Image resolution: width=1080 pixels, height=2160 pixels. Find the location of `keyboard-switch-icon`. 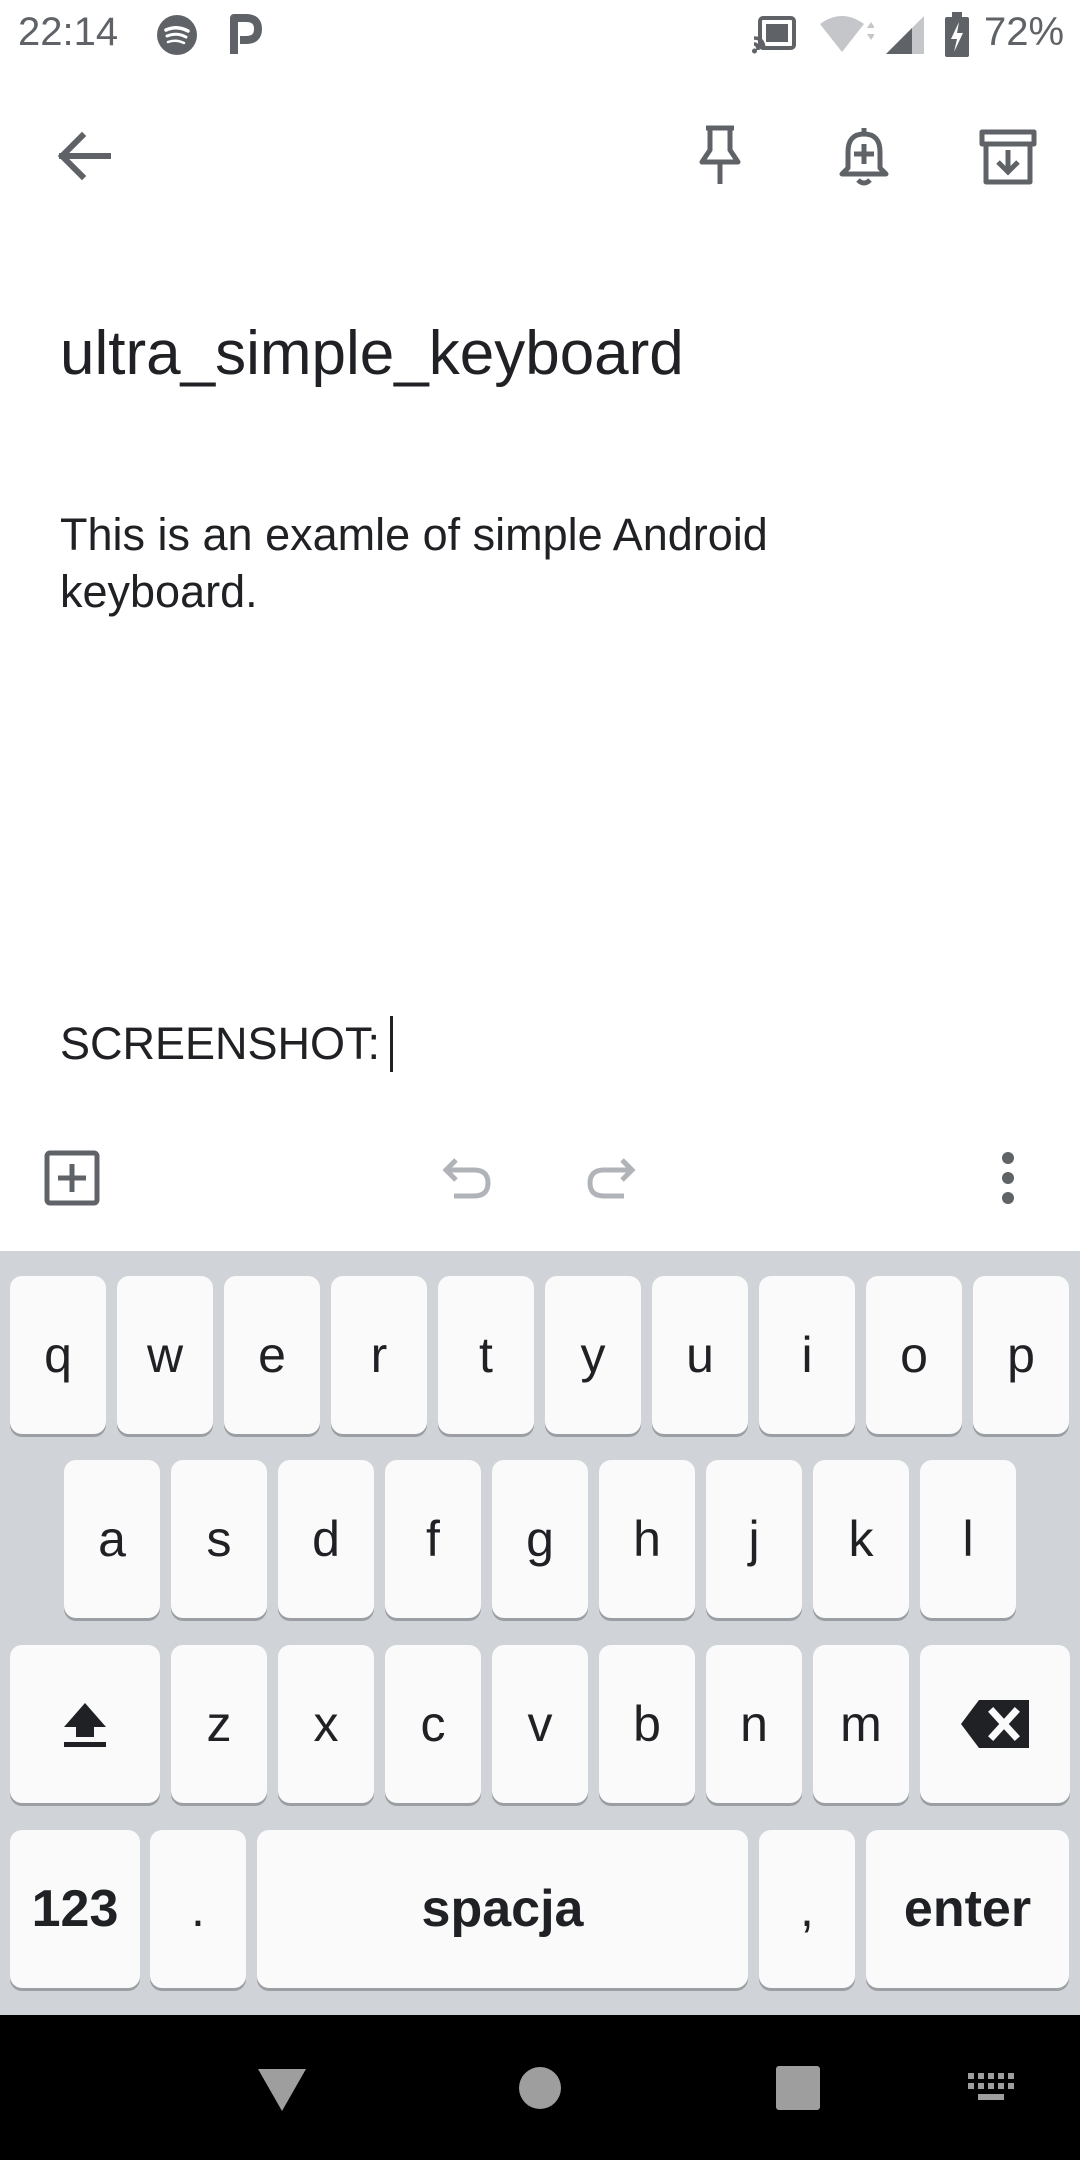

keyboard-switch-icon is located at coordinates (992, 2088).